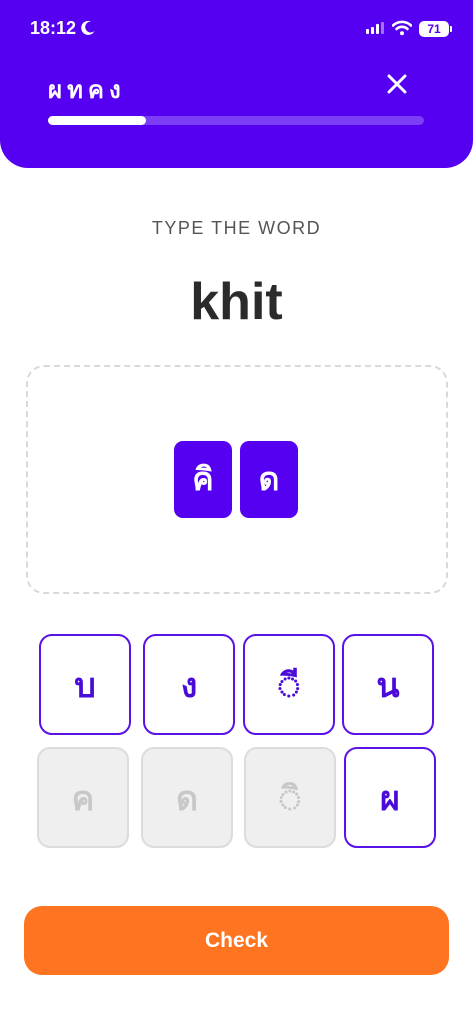 This screenshot has height=1024, width=473. Describe the element at coordinates (236, 940) in the screenshot. I see `check-button: Check` at that location.